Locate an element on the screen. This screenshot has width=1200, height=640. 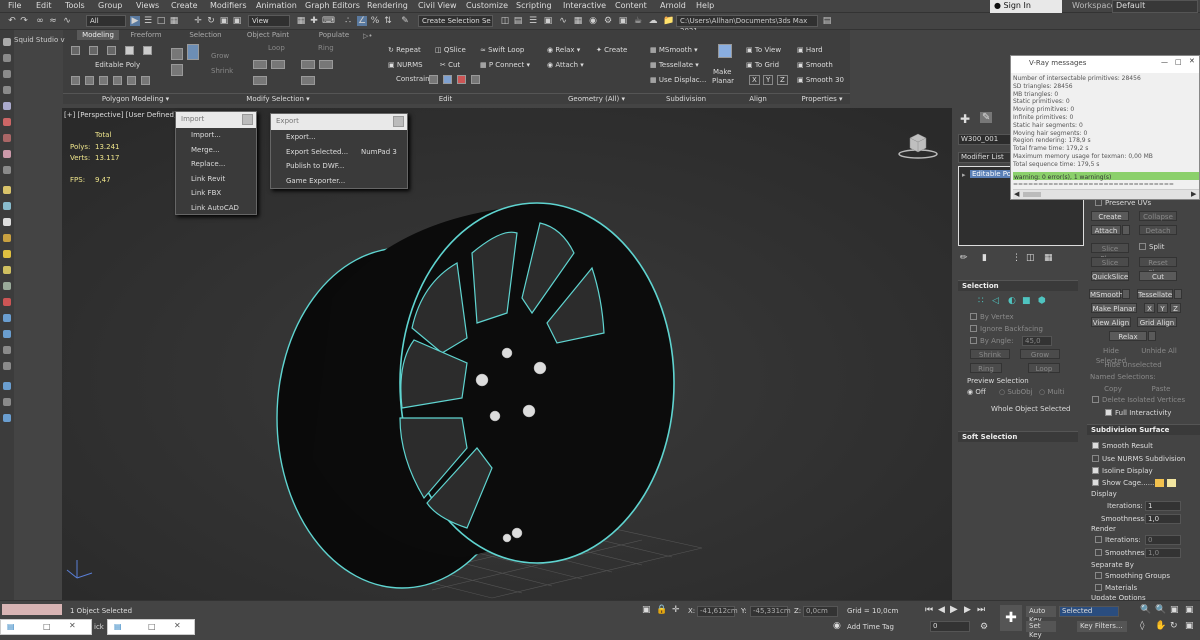
maxscript-listener is located at coordinates (32, 609).